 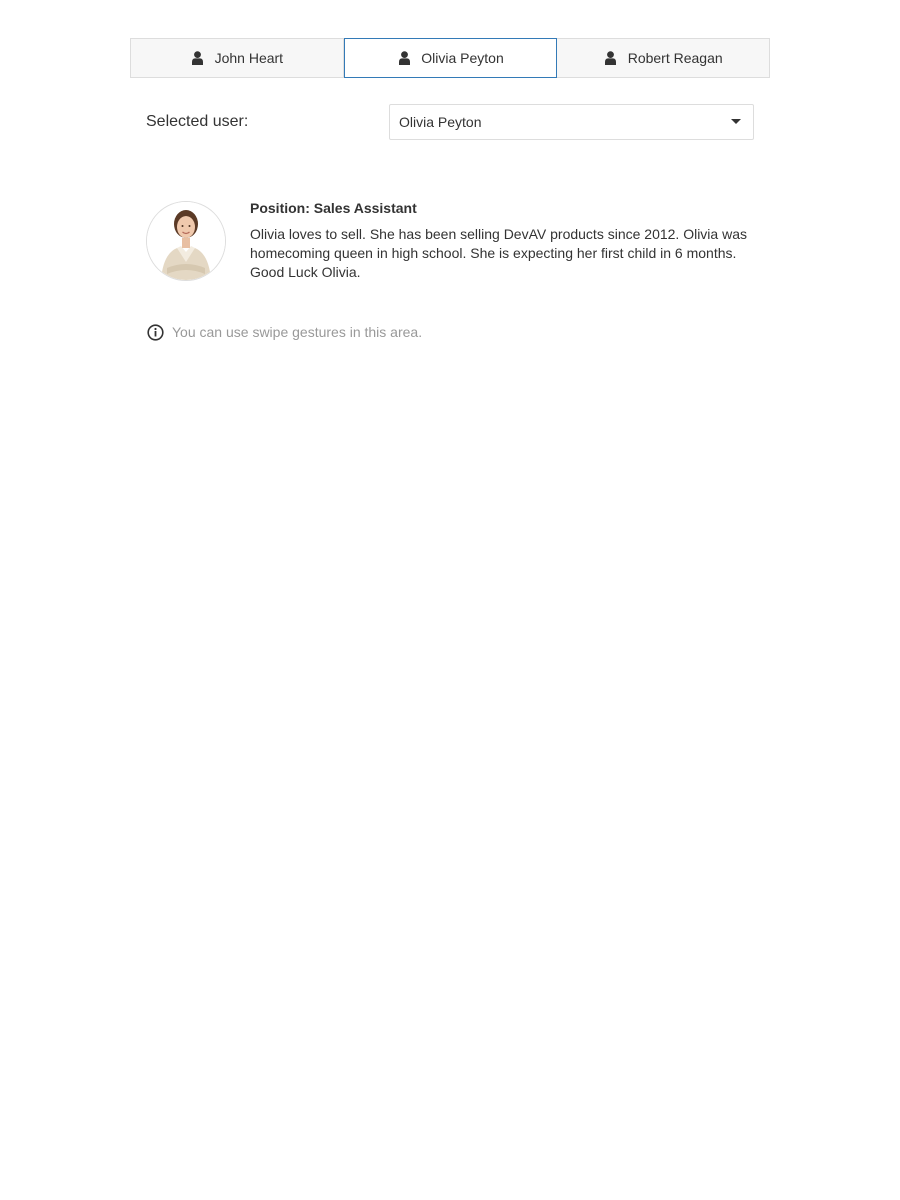 What do you see at coordinates (297, 332) in the screenshot?
I see `swipe-hint-text: You can use swipe gestures in this area.` at bounding box center [297, 332].